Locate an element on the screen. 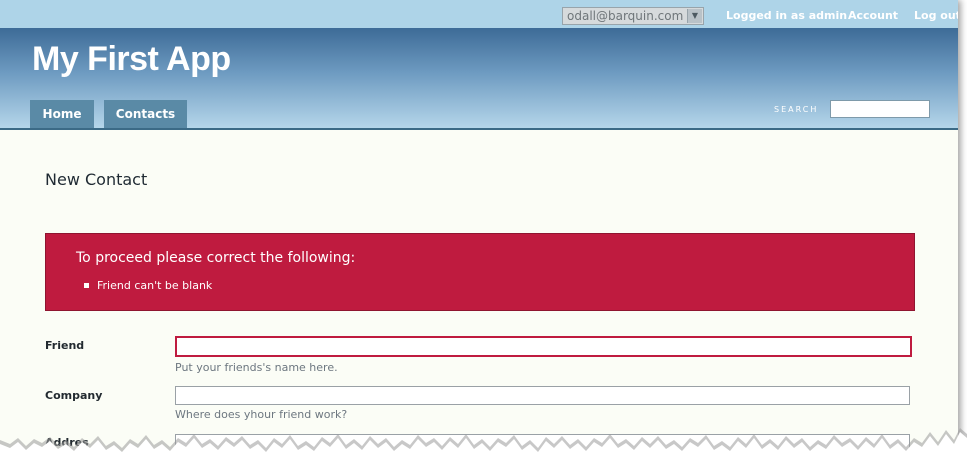  friend-label: Friend is located at coordinates (65, 345).